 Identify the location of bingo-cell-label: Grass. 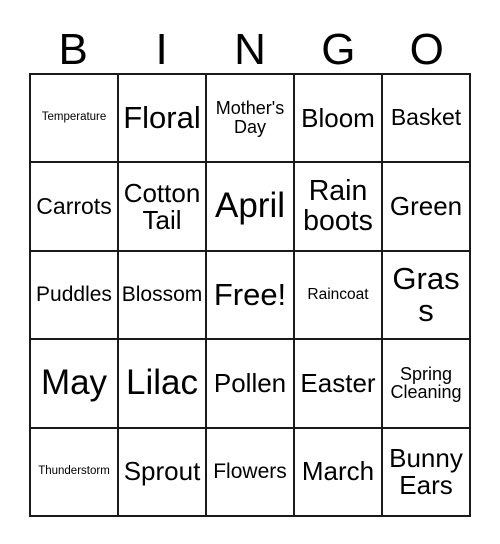
(426, 294).